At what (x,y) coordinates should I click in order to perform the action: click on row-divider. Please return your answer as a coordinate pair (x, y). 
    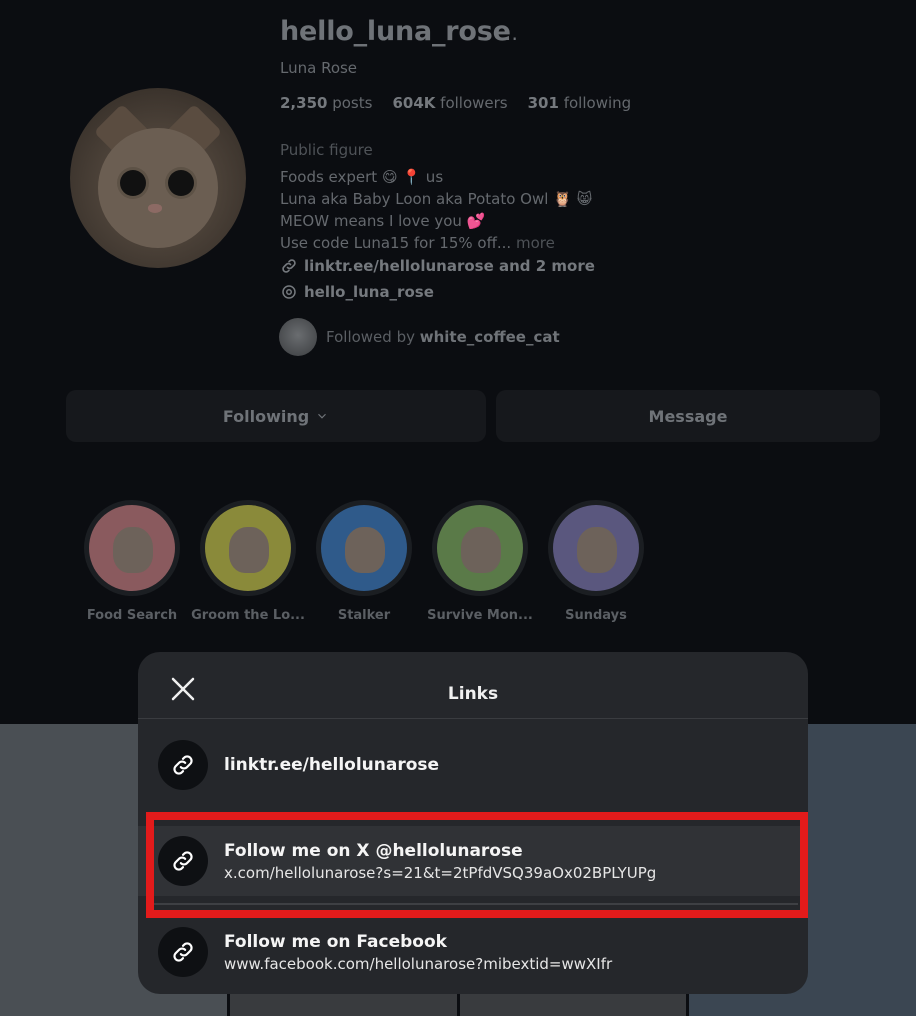
    Looking at the image, I should click on (476, 904).